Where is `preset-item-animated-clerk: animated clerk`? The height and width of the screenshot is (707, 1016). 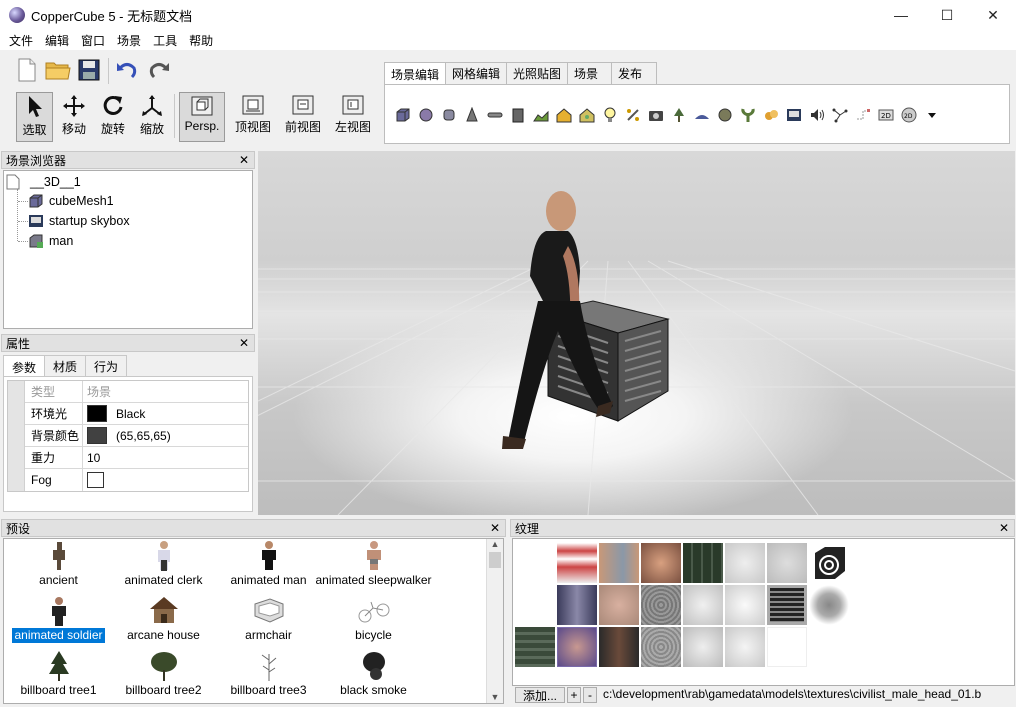
preset-item-animated-clerk: animated clerk is located at coordinates (163, 565).